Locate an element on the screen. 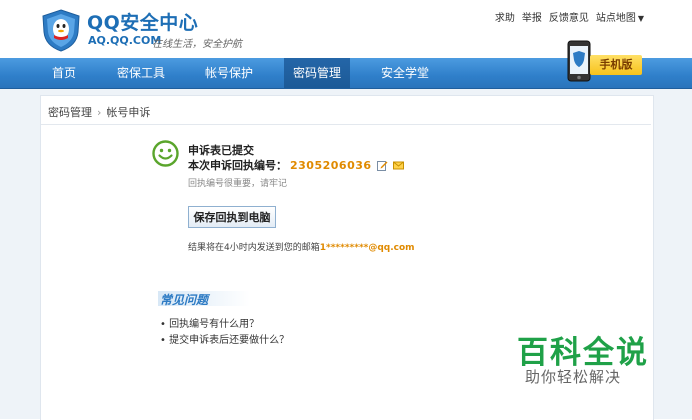  breadcrumb: 密码管理 › 帐号申诉 is located at coordinates (99, 112).